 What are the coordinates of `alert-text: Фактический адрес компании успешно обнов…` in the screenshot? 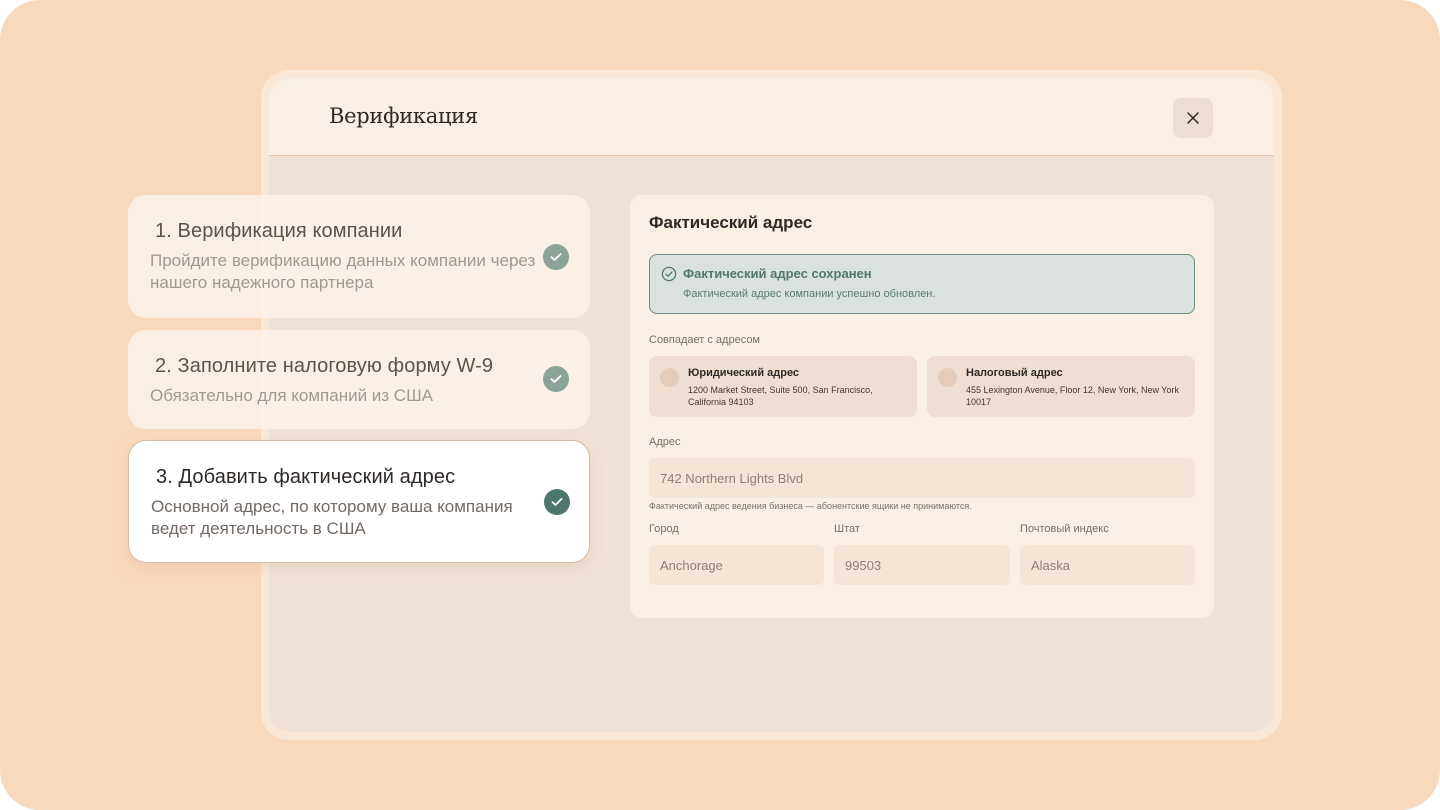 It's located at (809, 294).